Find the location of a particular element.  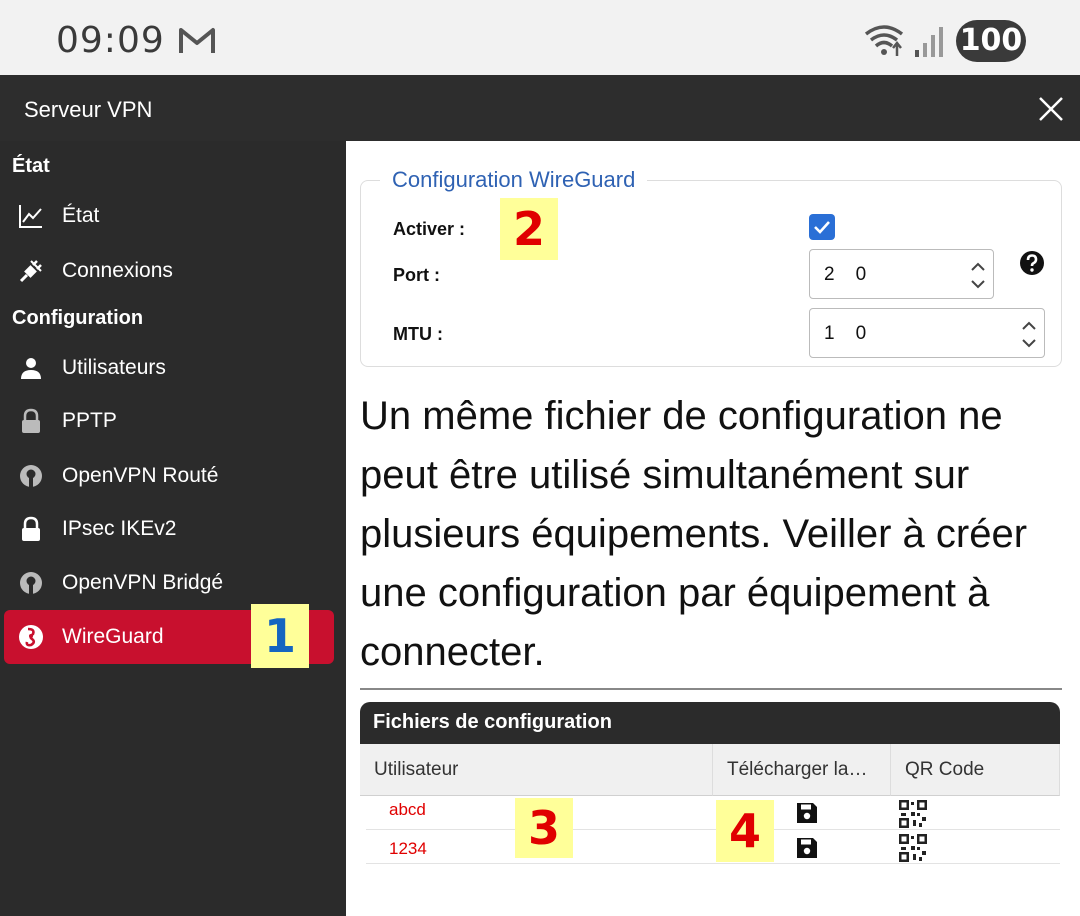

row-user: 1234 is located at coordinates (408, 848).